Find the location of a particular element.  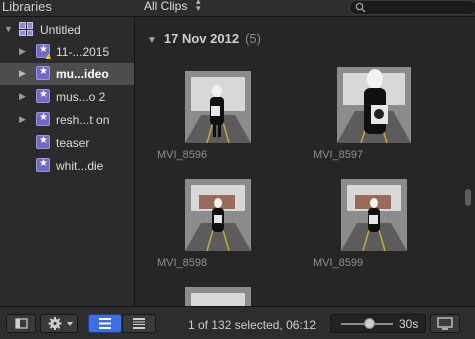

event-item-selected: ▶ ★ mu...ideo is located at coordinates (67, 74).